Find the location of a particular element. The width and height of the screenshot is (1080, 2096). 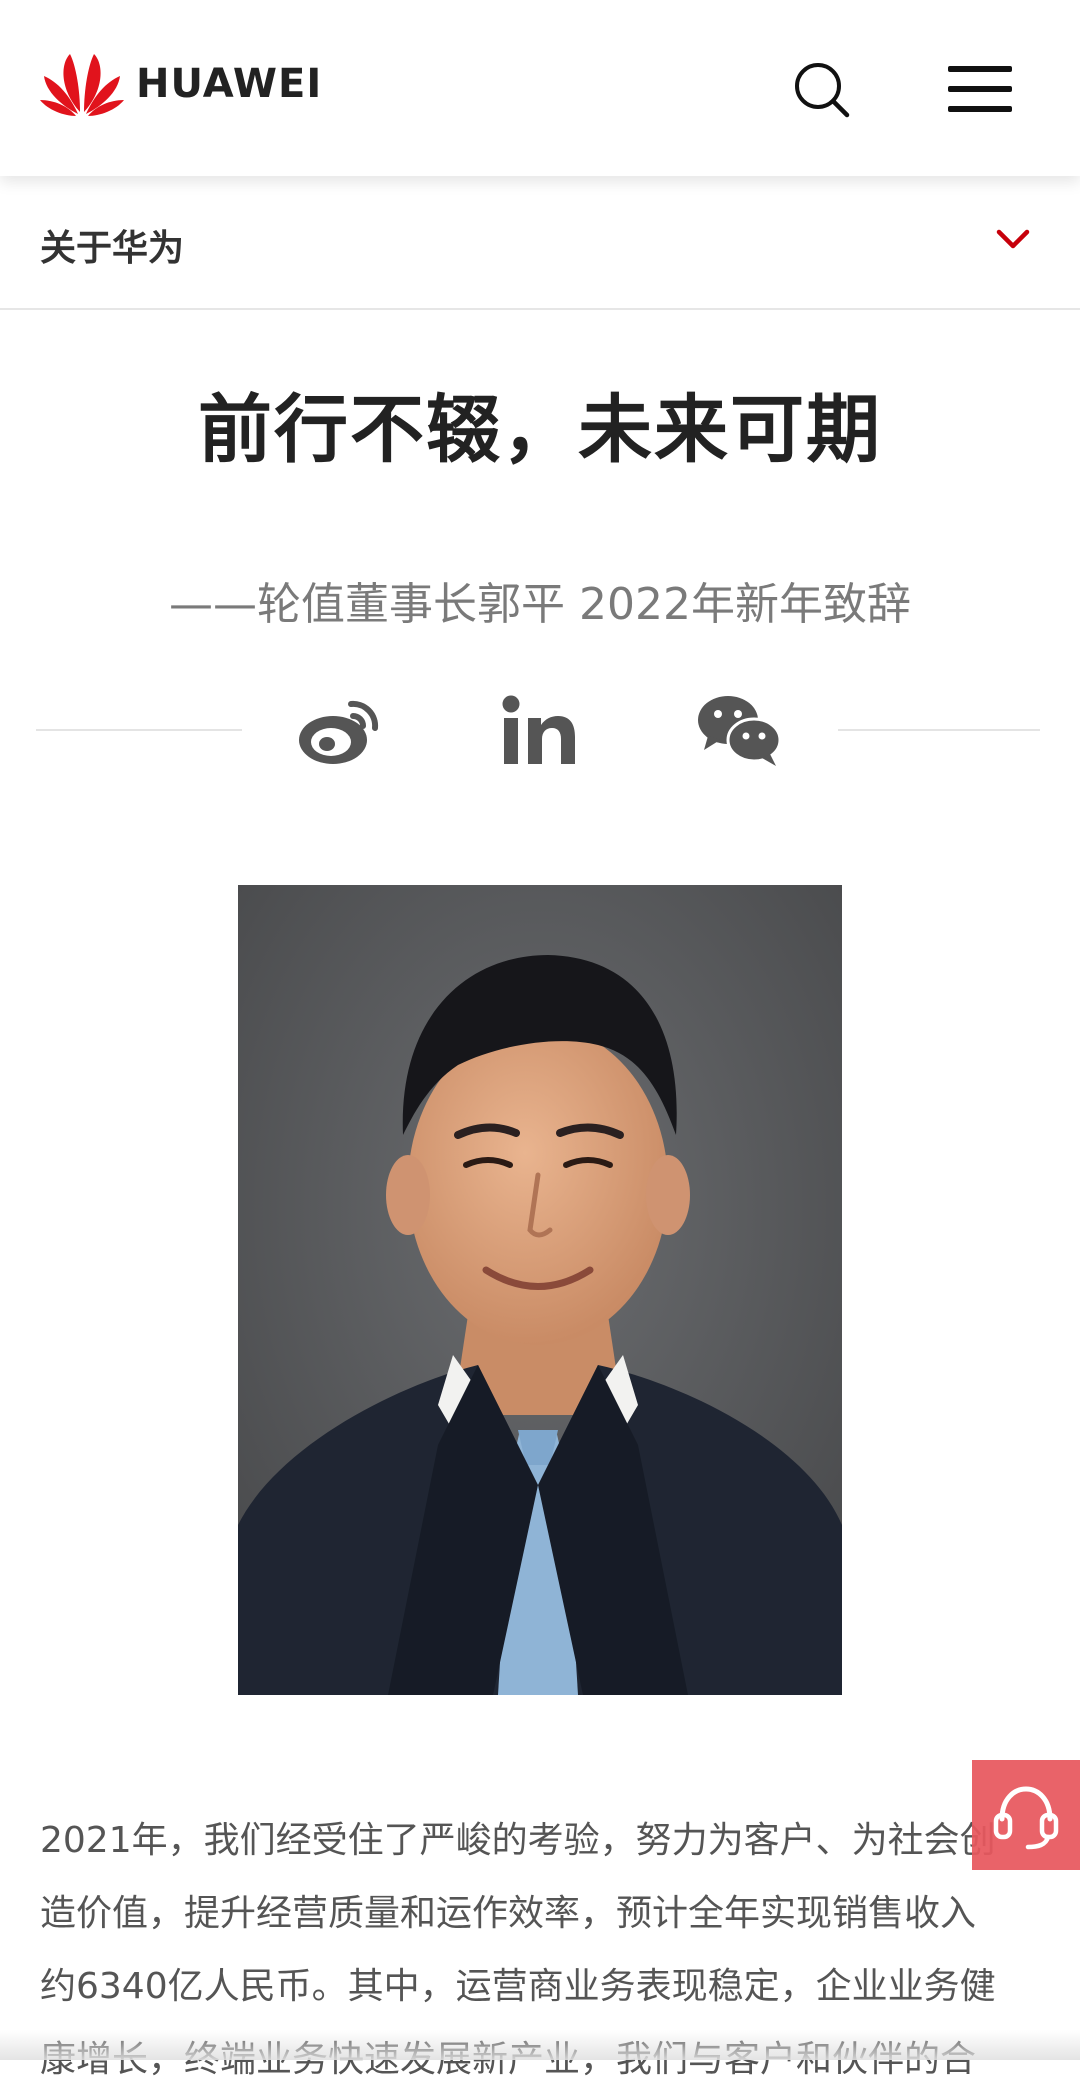

article-headline: 前行不辍，未来可期 is located at coordinates (540, 430).